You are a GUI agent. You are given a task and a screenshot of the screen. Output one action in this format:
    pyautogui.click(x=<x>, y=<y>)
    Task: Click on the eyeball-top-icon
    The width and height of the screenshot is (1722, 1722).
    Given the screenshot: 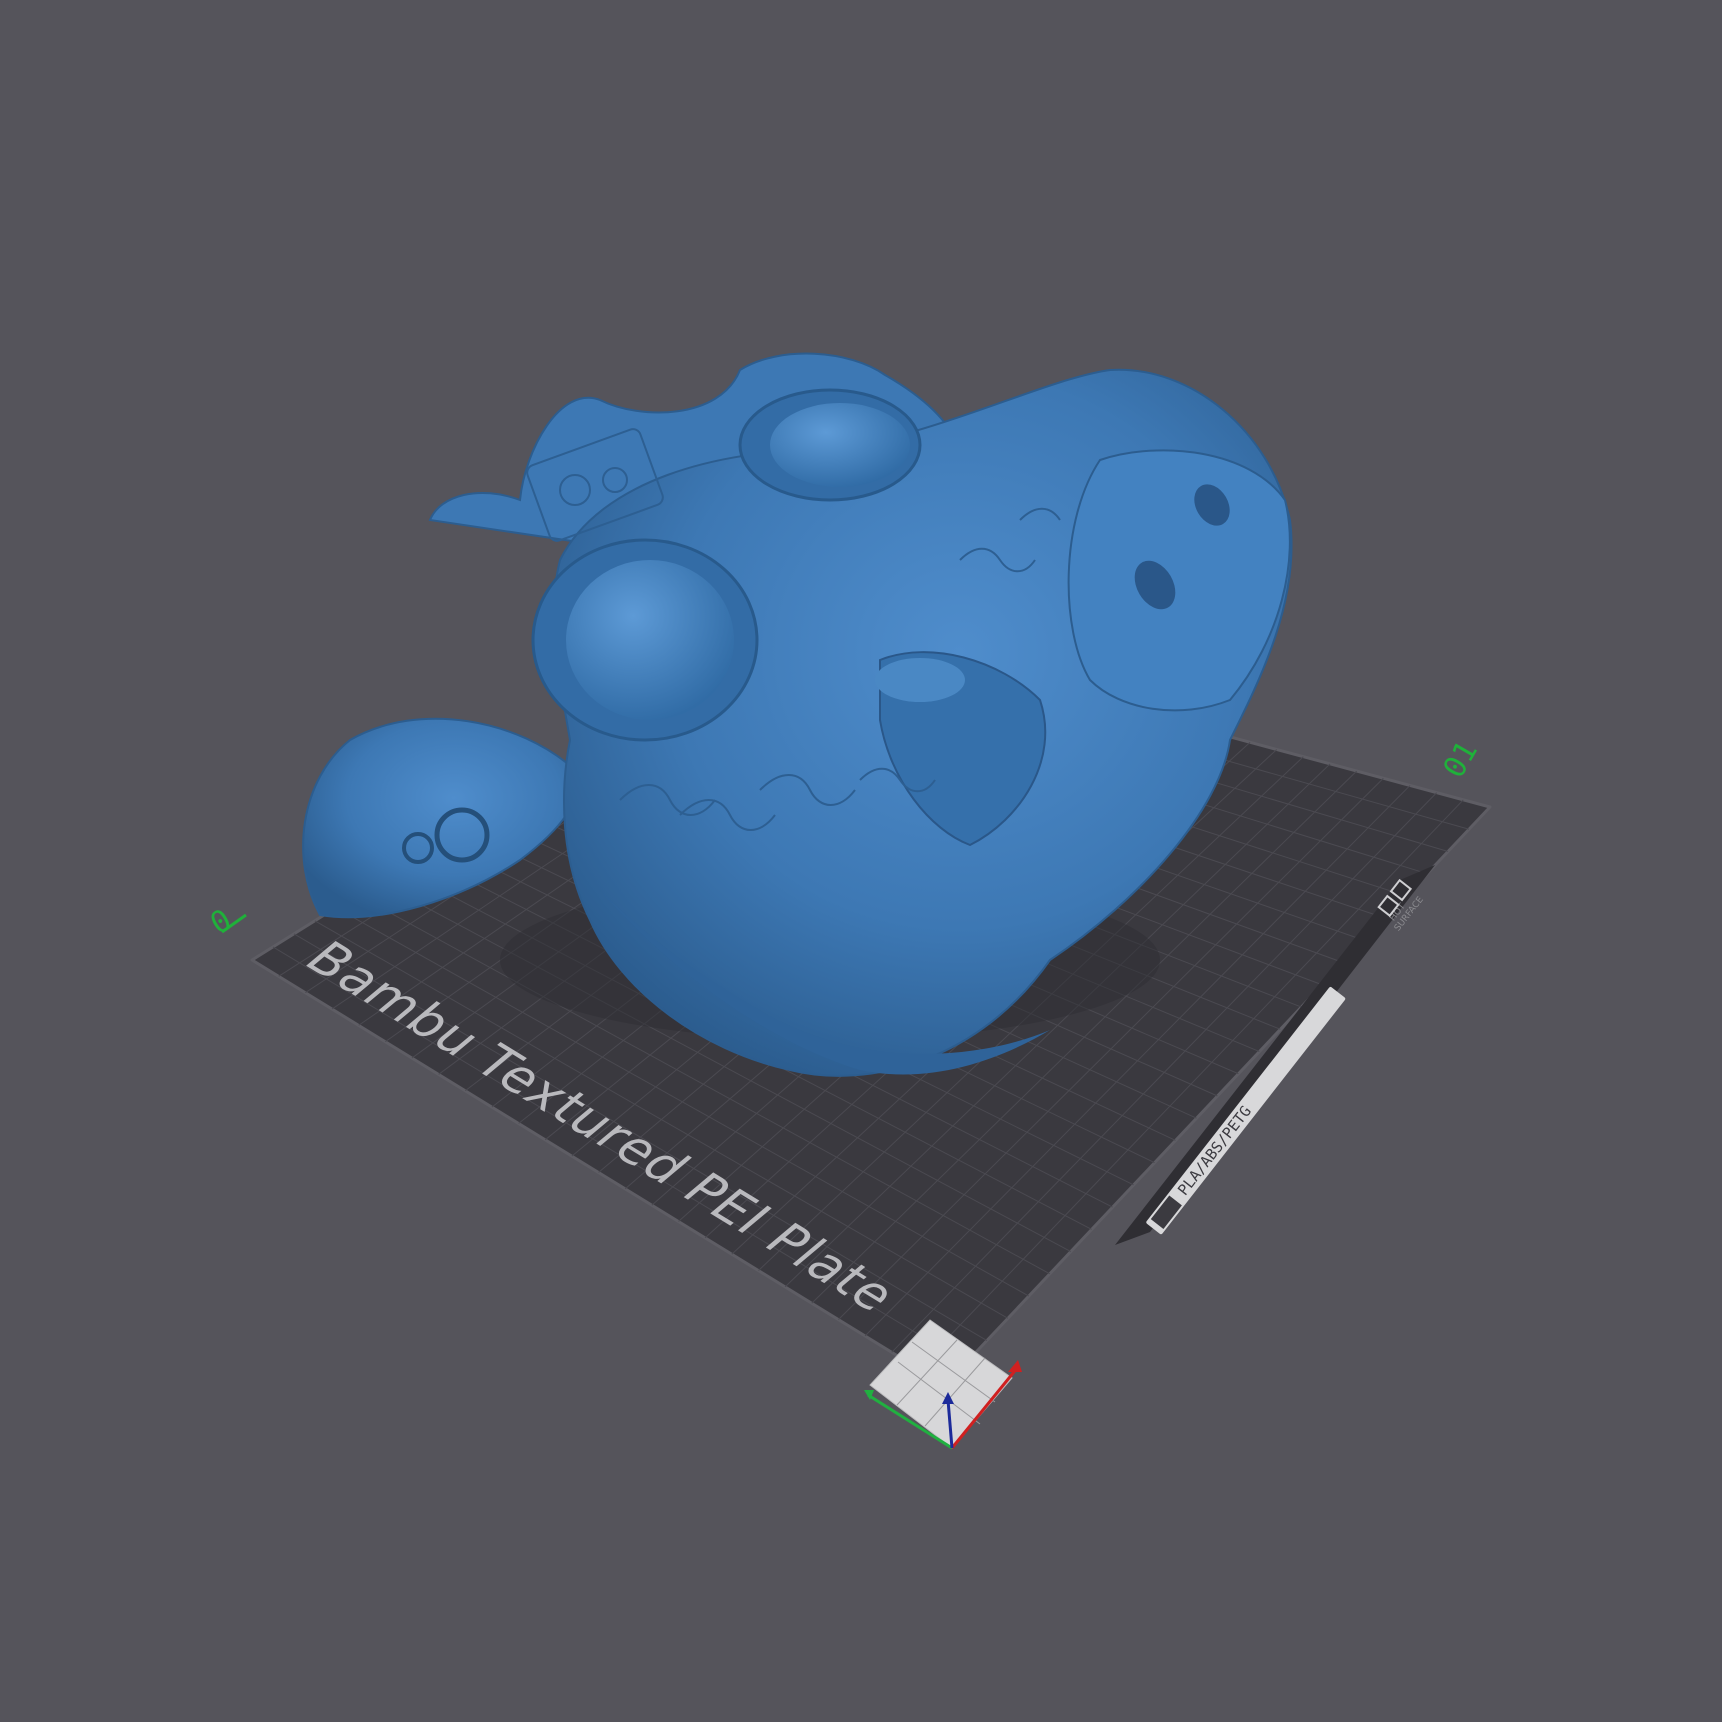 What is the action you would take?
    pyautogui.click(x=840, y=445)
    